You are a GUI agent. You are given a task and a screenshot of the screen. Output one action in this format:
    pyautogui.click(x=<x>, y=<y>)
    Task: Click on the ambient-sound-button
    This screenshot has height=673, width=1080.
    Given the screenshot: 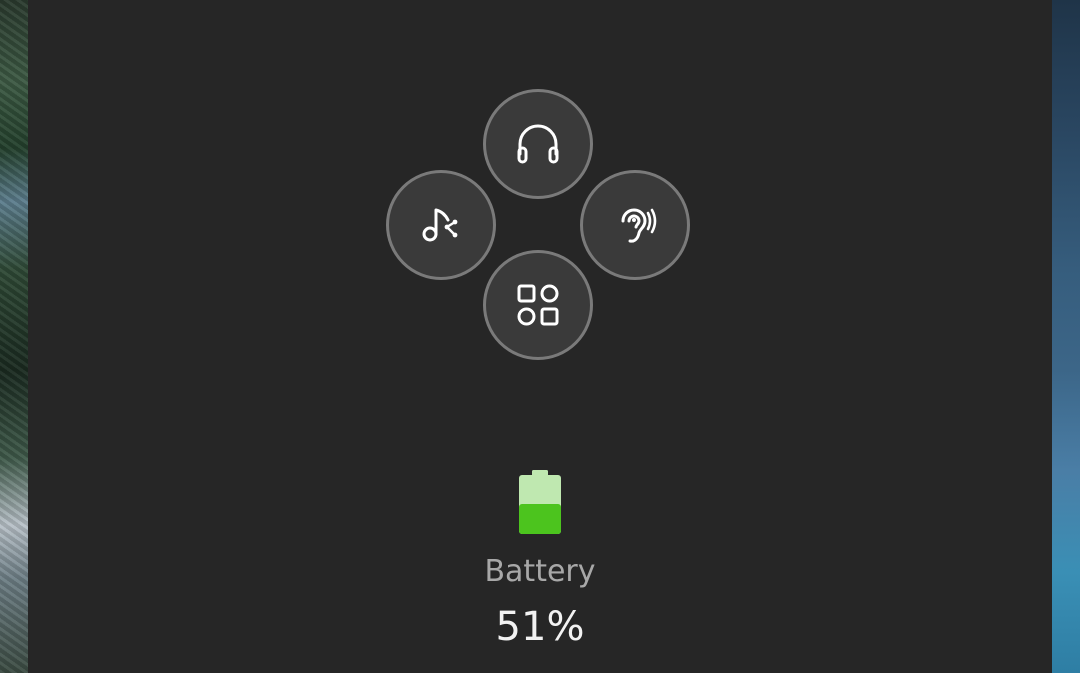 What is the action you would take?
    pyautogui.click(x=635, y=225)
    